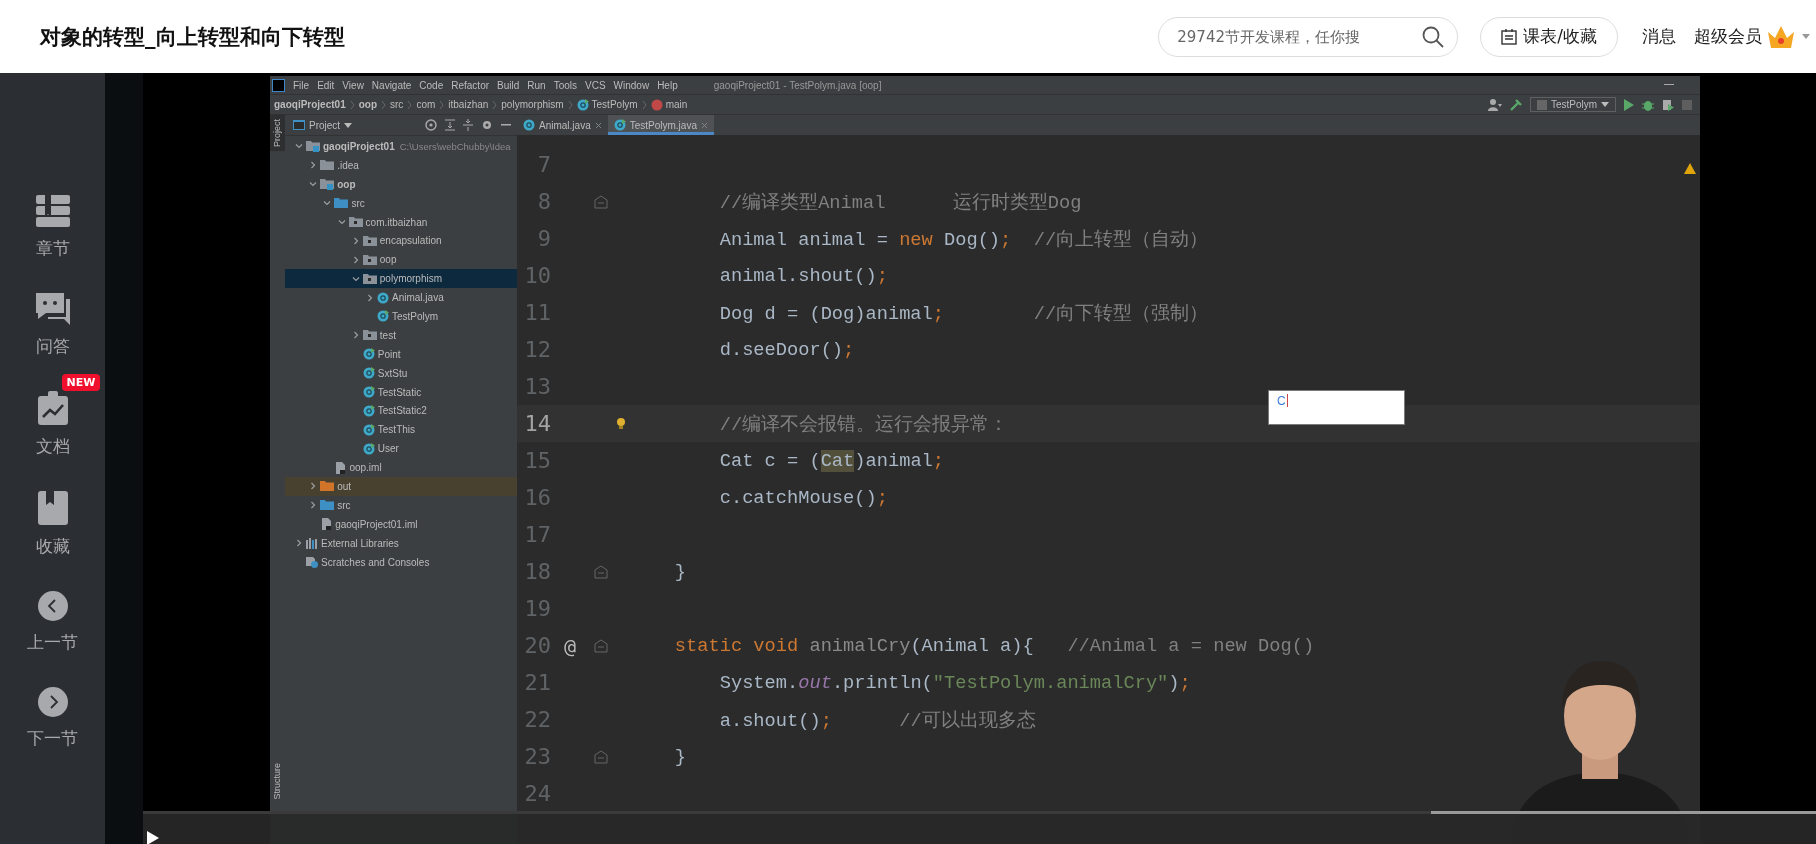 The height and width of the screenshot is (844, 1816). I want to click on menu-item: Window, so click(631, 85).